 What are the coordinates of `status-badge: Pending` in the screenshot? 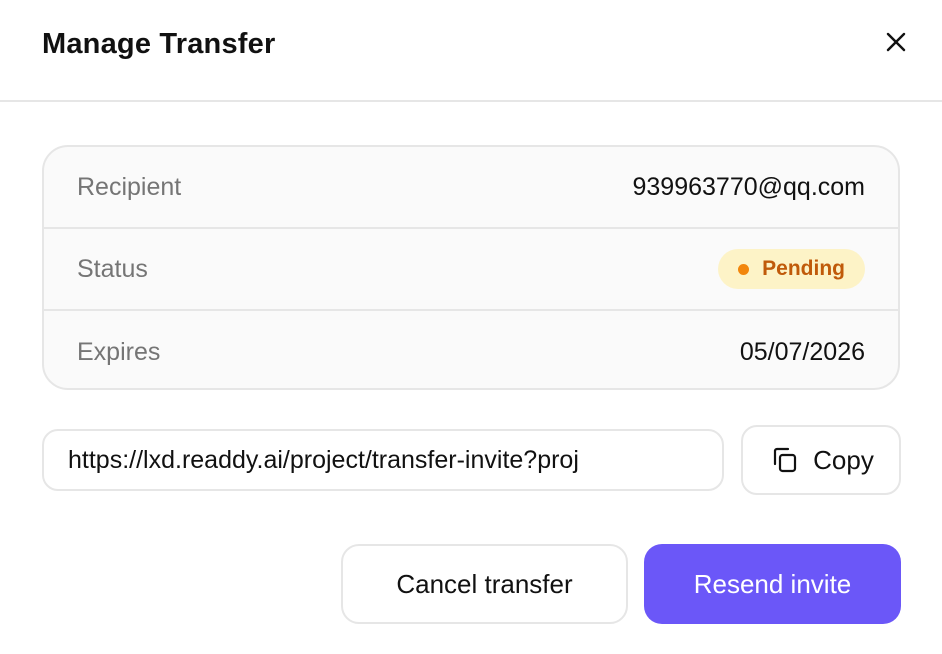 It's located at (791, 269).